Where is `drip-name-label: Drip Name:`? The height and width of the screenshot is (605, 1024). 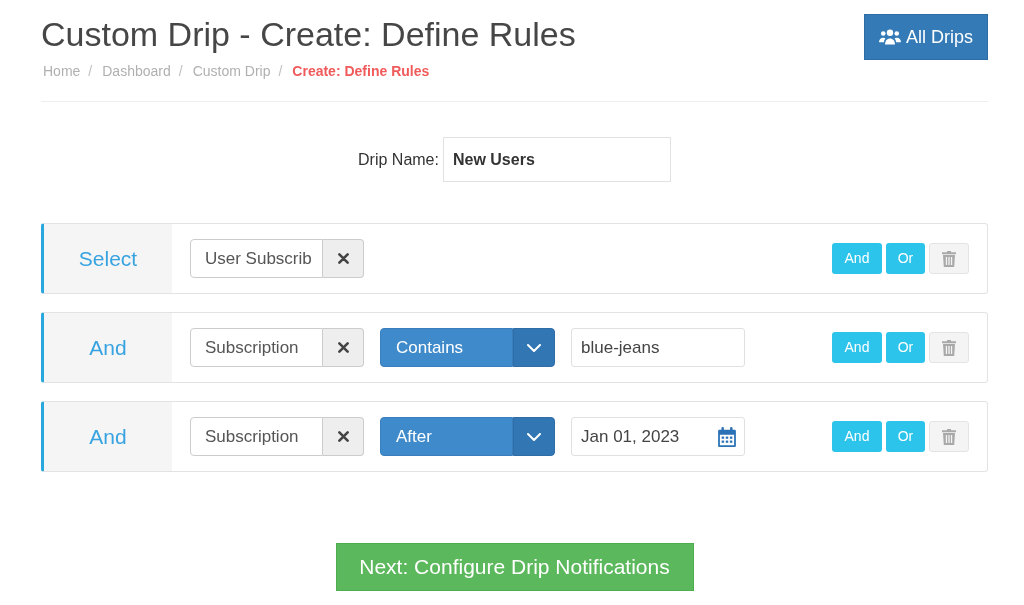
drip-name-label: Drip Name: is located at coordinates (398, 159).